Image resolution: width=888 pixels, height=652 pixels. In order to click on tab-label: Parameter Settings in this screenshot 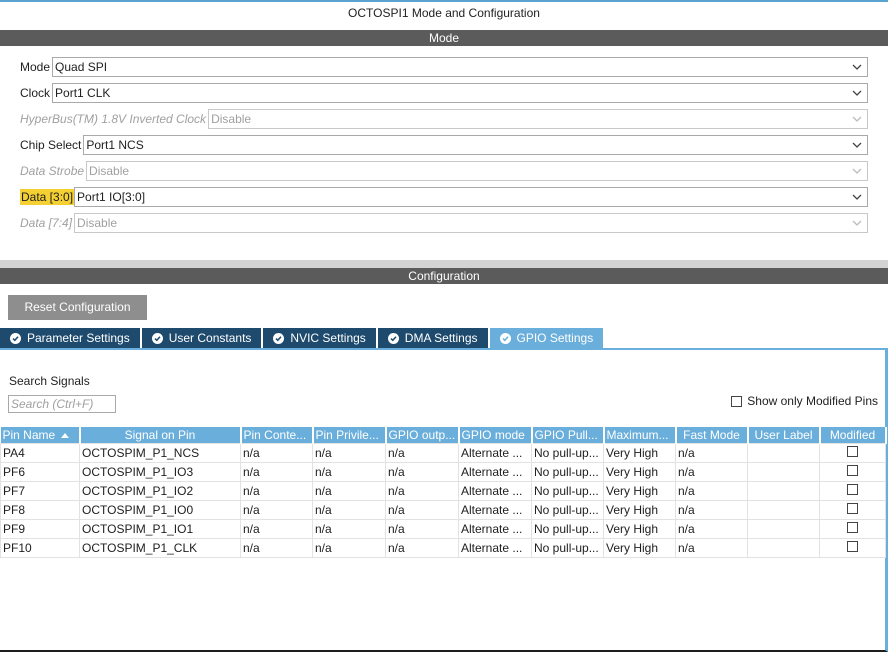, I will do `click(78, 338)`.